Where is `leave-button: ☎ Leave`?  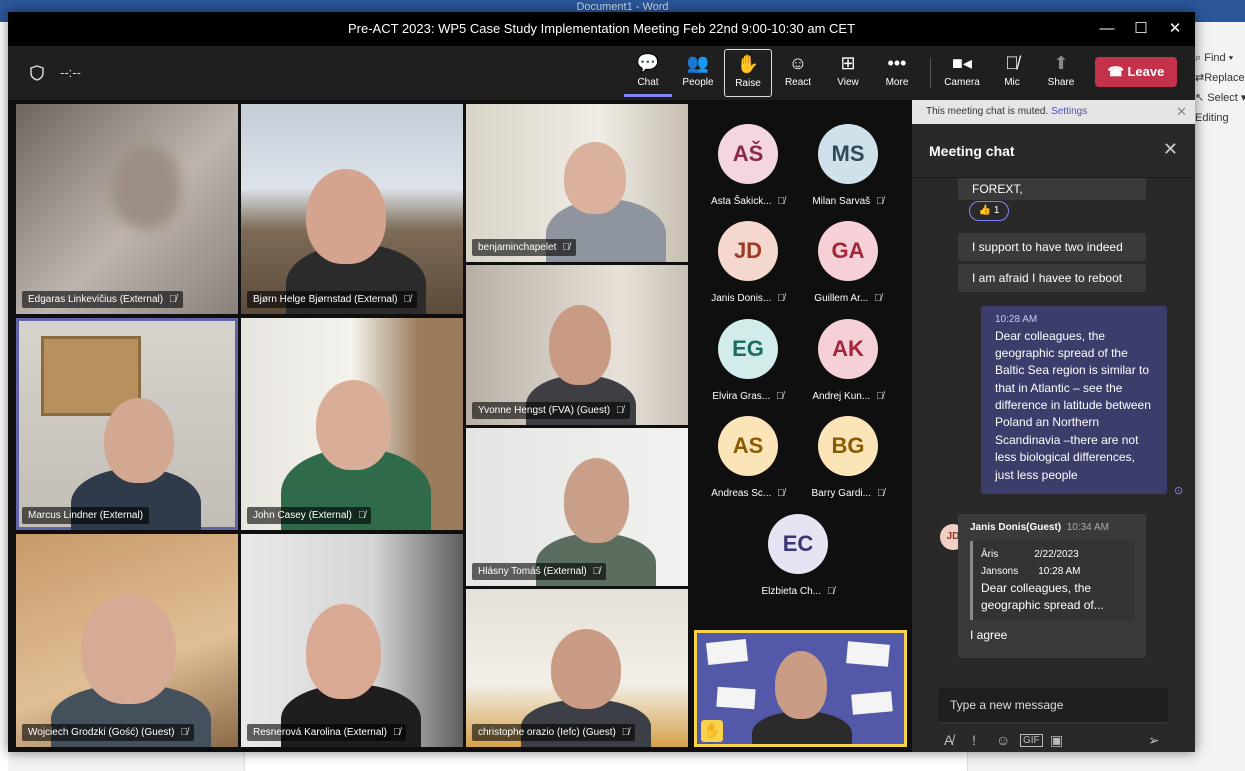
leave-button: ☎ Leave is located at coordinates (1136, 72).